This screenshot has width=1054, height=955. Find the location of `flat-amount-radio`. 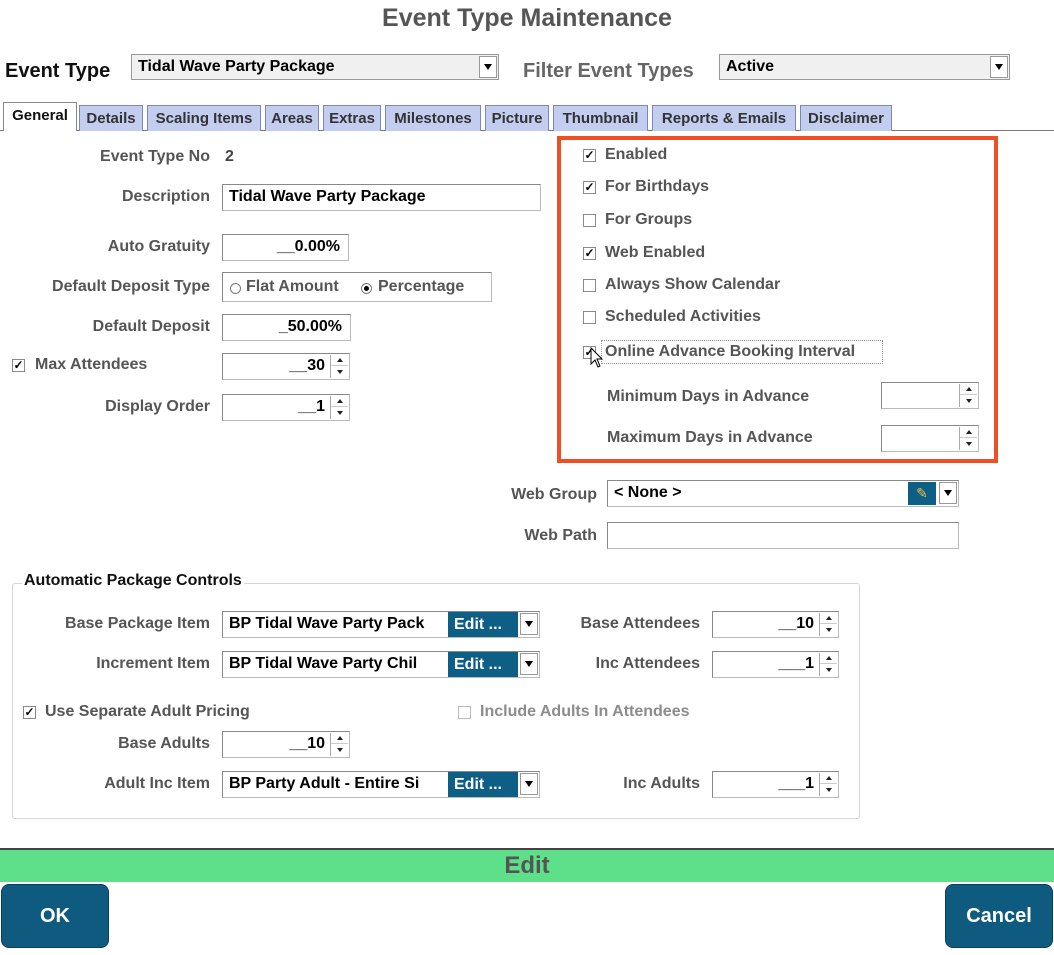

flat-amount-radio is located at coordinates (235, 288).